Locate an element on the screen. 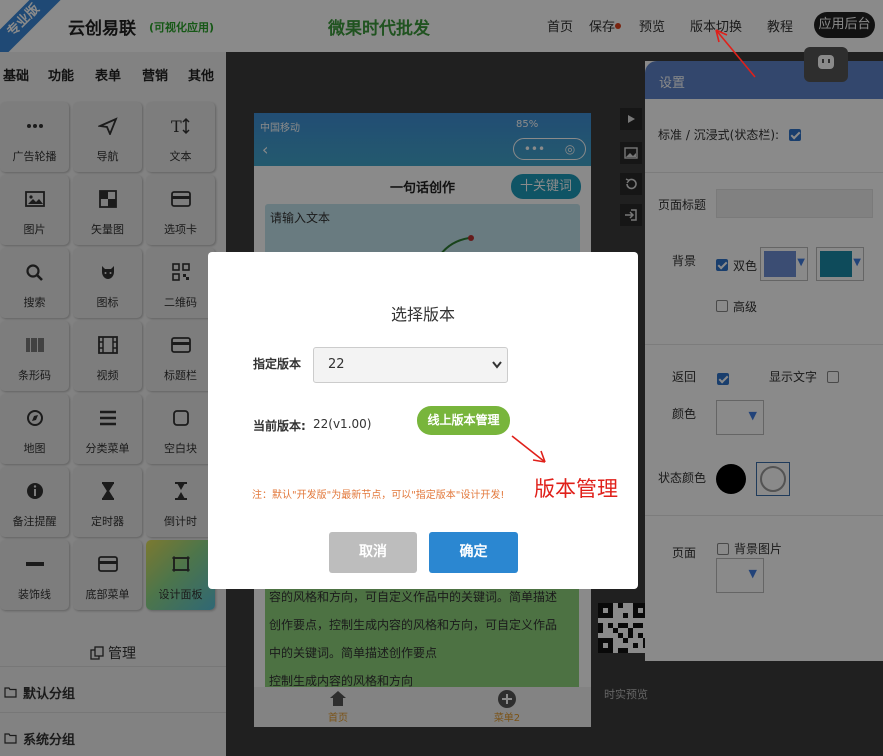 This screenshot has height=756, width=883. dialog-title: 选择版本 is located at coordinates (422, 314).